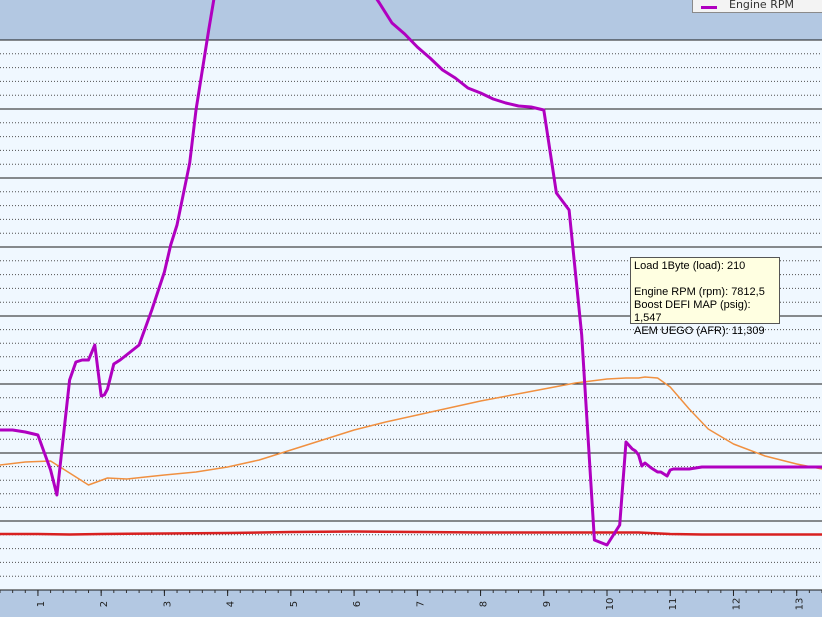 Image resolution: width=822 pixels, height=617 pixels. What do you see at coordinates (699, 292) in the screenshot?
I see `tooltip-rpm: Engine RPM (rpm): 7812,5` at bounding box center [699, 292].